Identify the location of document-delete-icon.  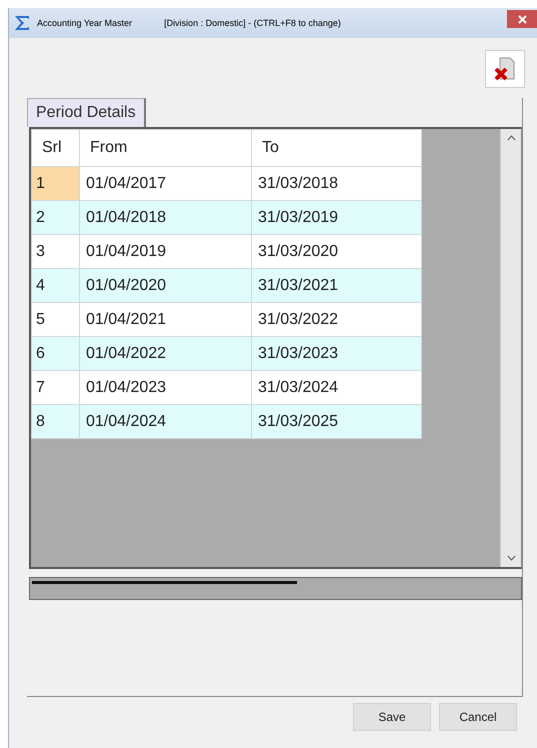
(505, 69).